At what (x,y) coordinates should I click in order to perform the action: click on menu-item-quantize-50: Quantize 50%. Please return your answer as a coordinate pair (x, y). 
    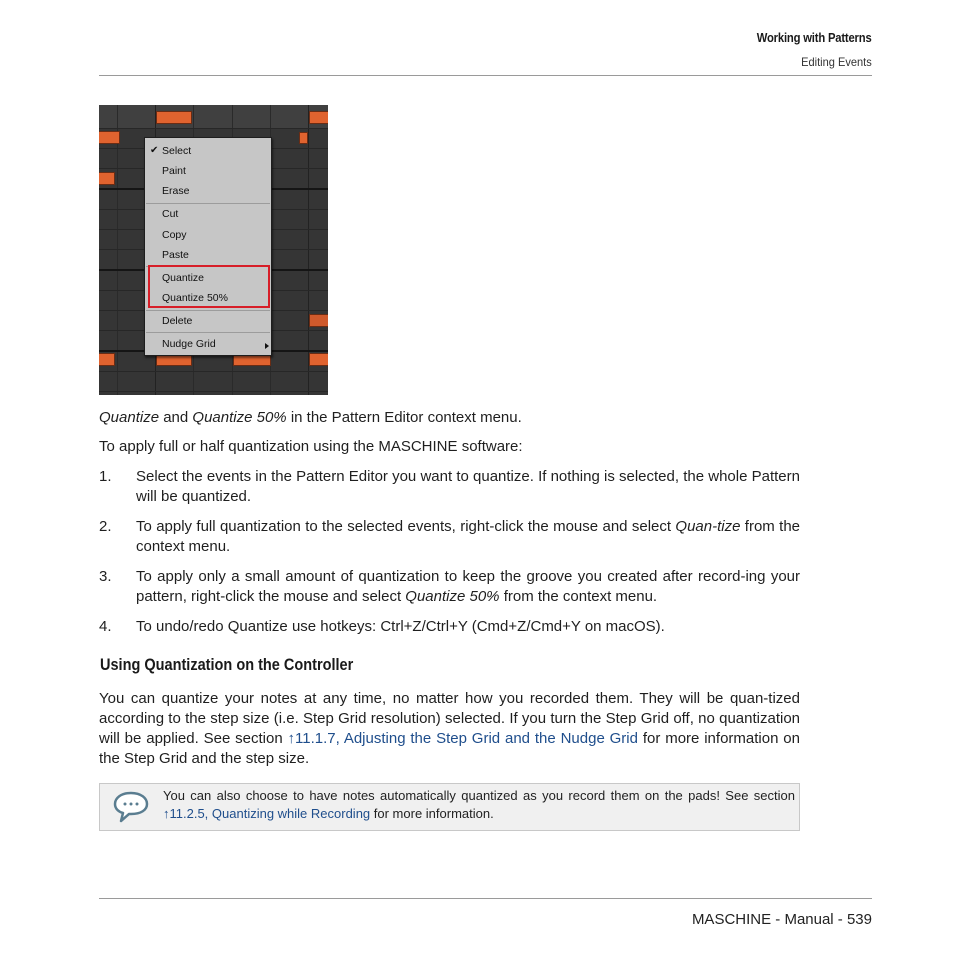
    Looking at the image, I should click on (195, 298).